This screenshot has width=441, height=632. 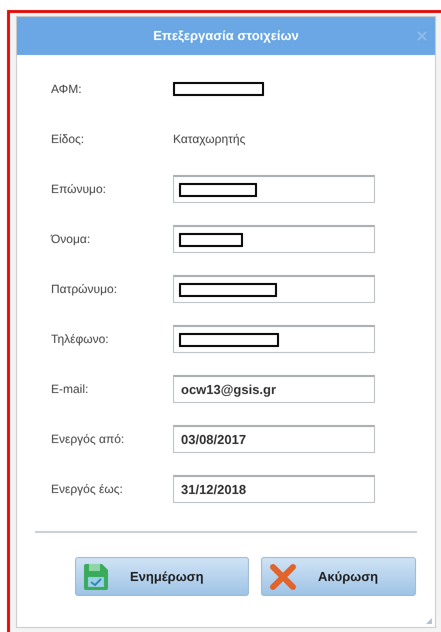 What do you see at coordinates (87, 489) in the screenshot?
I see `field-label: Ενεργός έως:` at bounding box center [87, 489].